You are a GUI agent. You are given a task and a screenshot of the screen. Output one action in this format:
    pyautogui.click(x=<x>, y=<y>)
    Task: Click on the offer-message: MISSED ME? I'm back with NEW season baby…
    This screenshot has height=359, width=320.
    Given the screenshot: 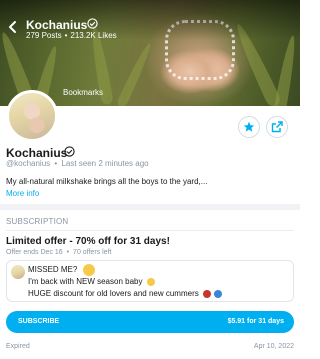 What is the action you would take?
    pyautogui.click(x=150, y=281)
    